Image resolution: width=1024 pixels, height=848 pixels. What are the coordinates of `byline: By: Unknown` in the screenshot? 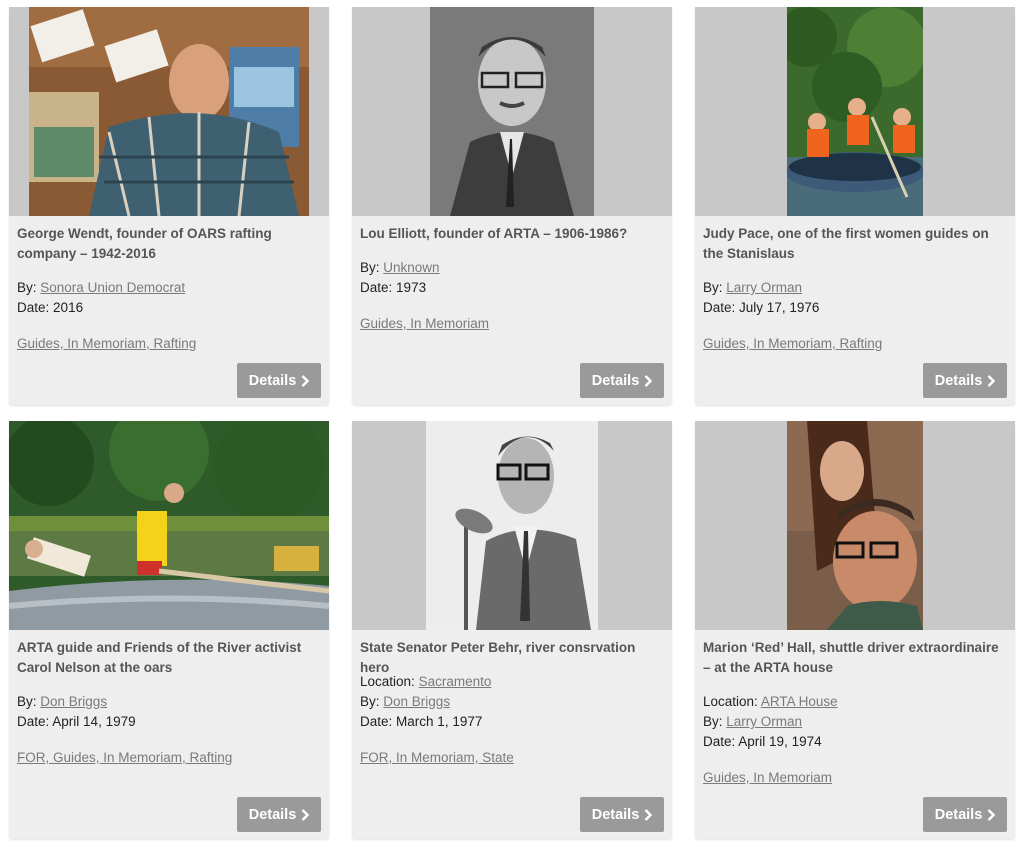 It's located at (400, 267).